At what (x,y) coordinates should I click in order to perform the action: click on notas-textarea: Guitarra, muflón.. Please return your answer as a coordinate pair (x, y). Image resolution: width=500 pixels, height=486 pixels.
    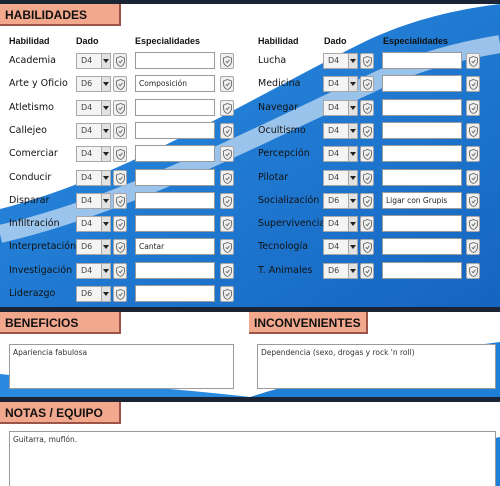
    Looking at the image, I should click on (252, 458).